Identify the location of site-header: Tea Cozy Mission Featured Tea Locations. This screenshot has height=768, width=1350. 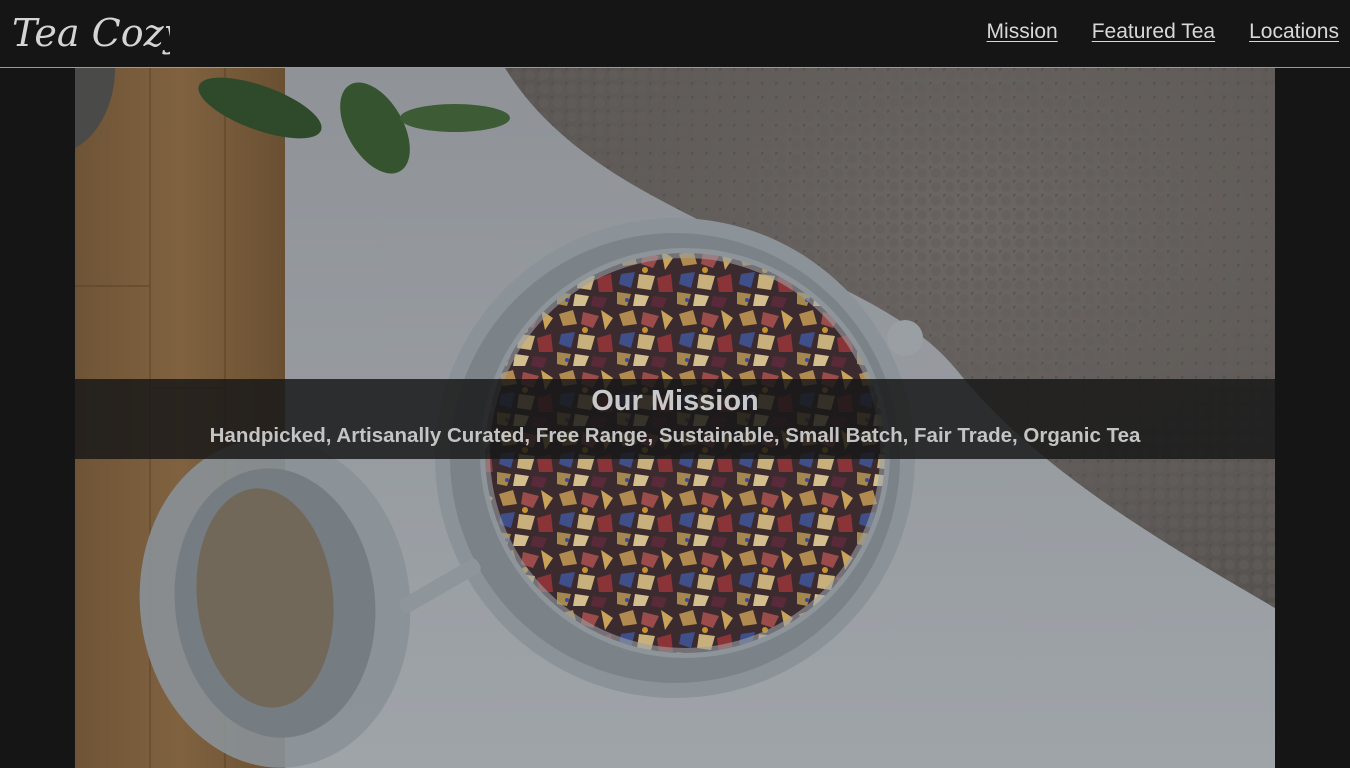
(675, 34).